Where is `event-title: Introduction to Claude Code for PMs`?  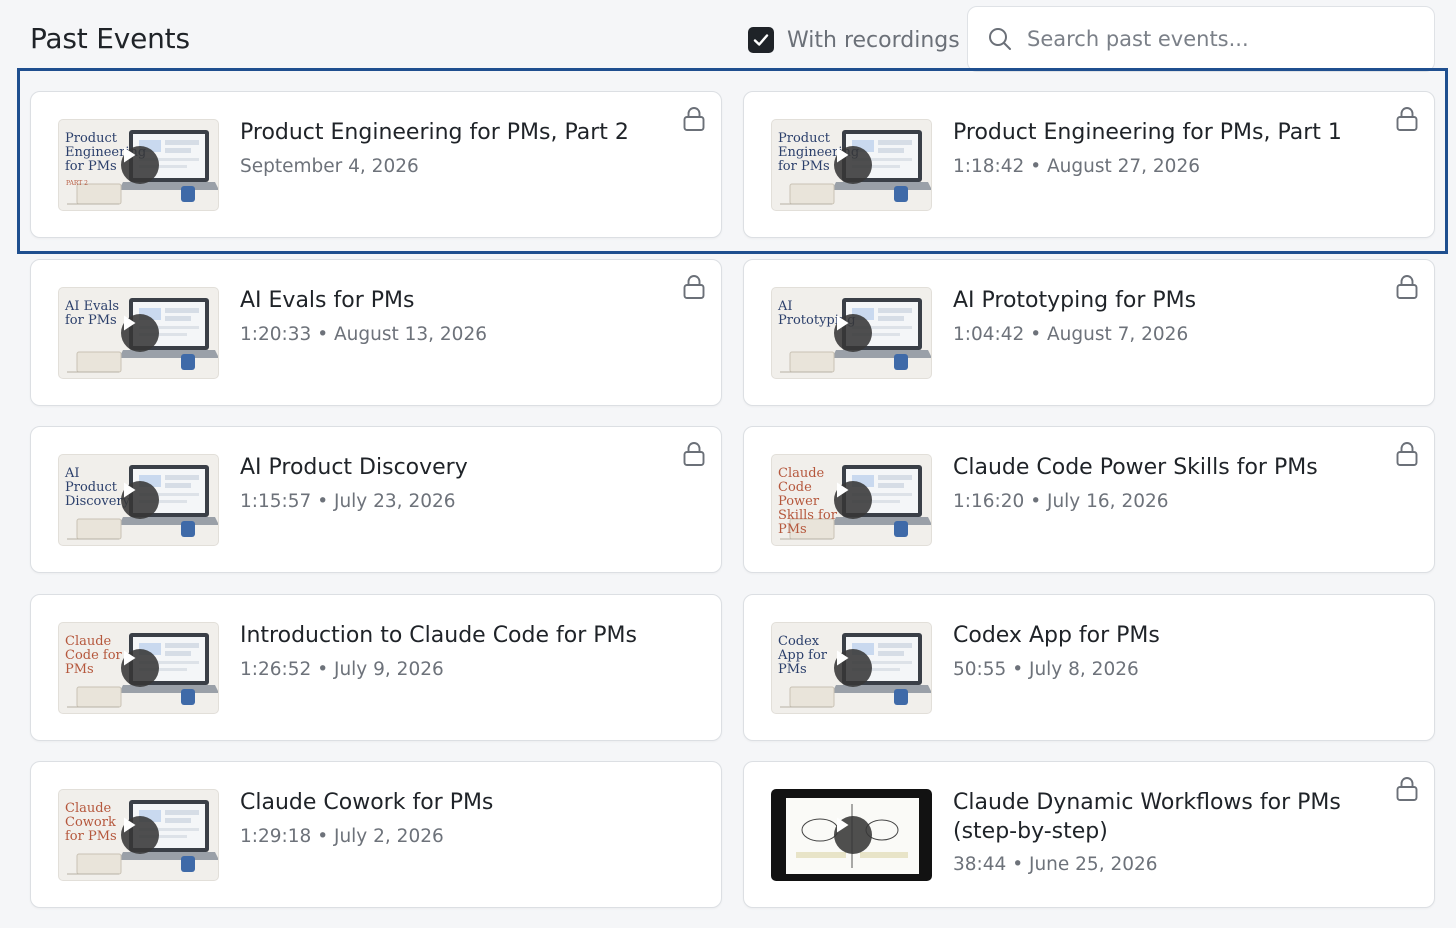 event-title: Introduction to Claude Code for PMs is located at coordinates (450, 635).